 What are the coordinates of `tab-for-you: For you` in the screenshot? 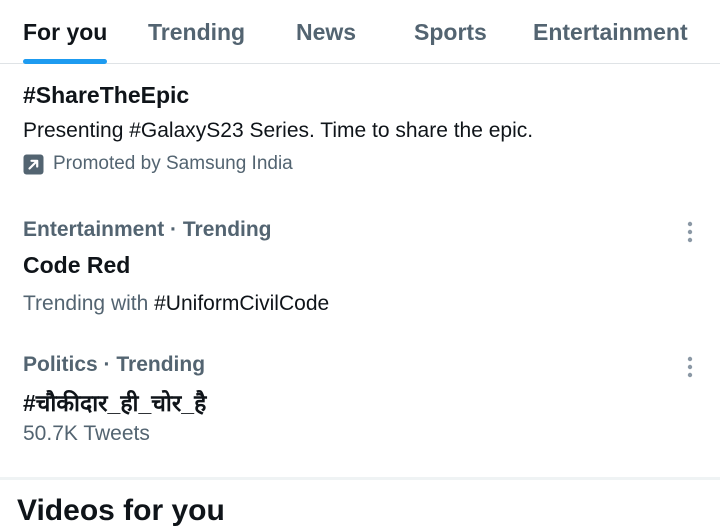 It's located at (65, 32).